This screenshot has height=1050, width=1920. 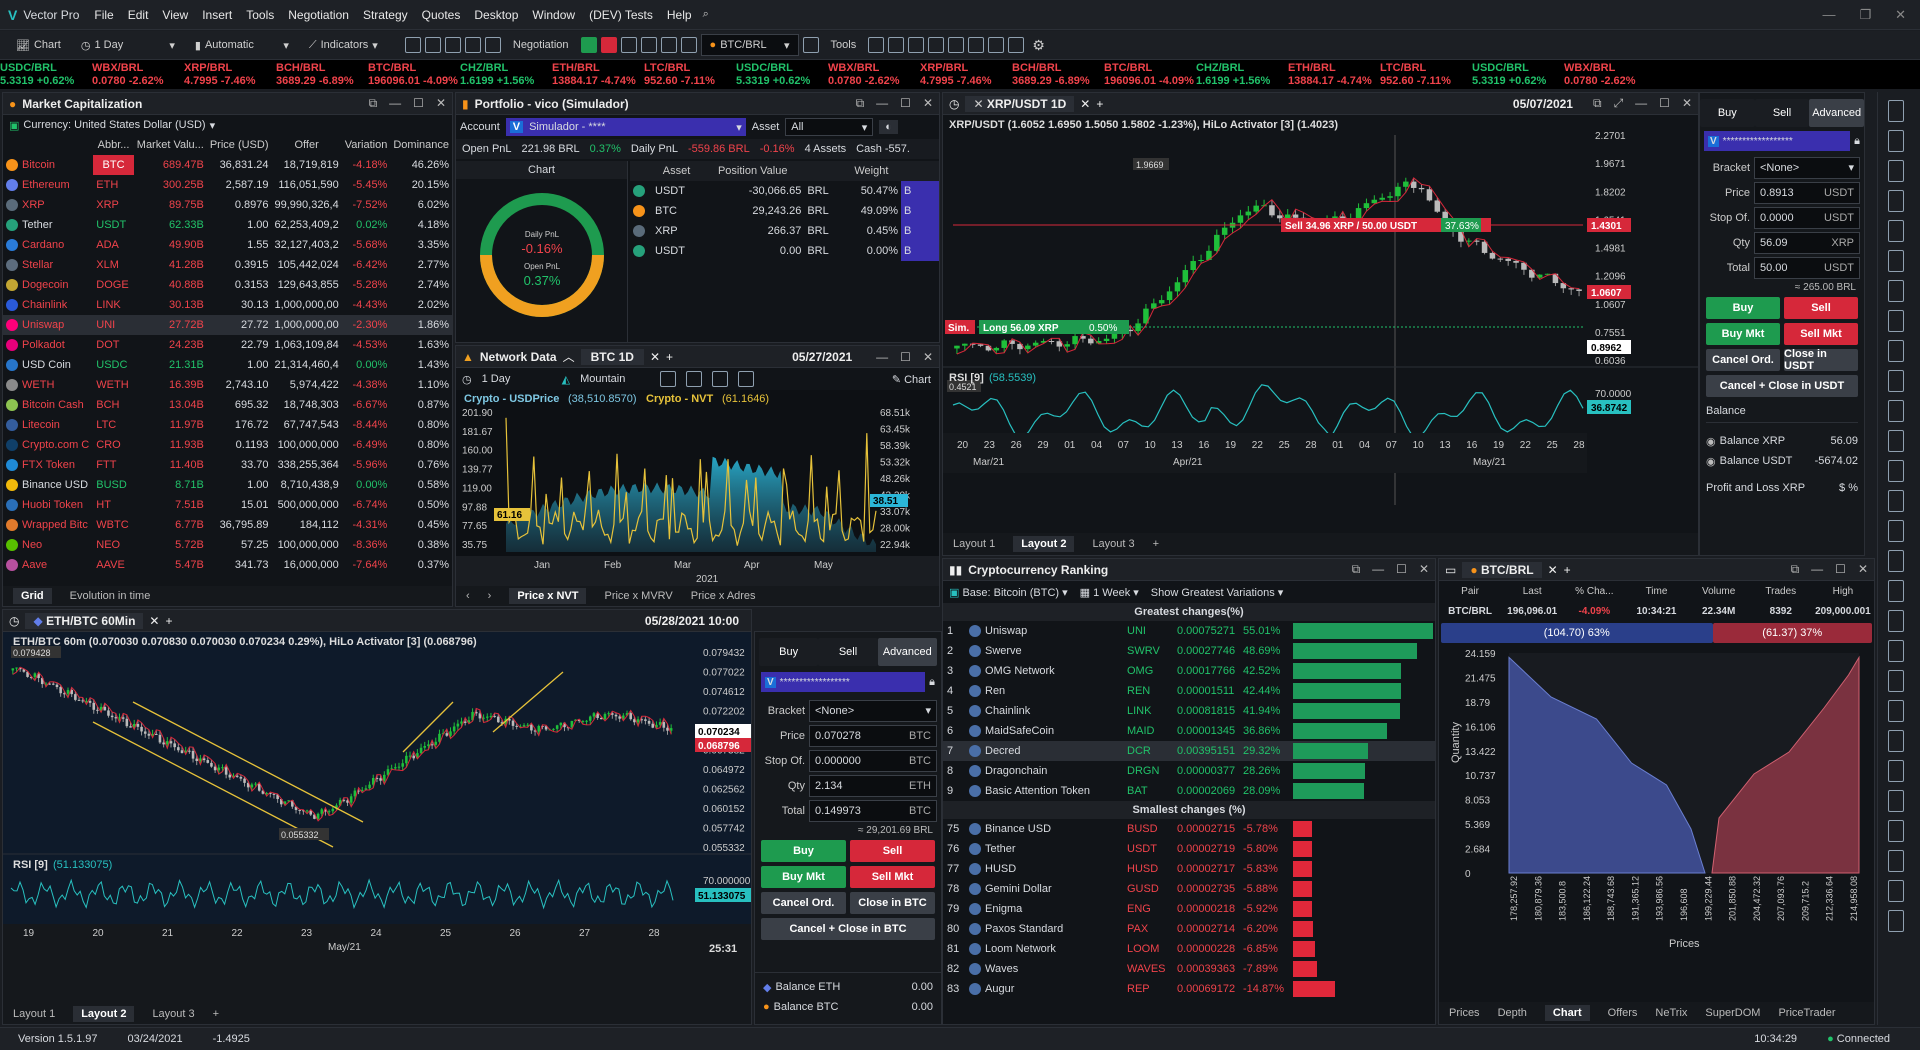 I want to click on price-field: 0.070278 BTC, so click(x=873, y=735).